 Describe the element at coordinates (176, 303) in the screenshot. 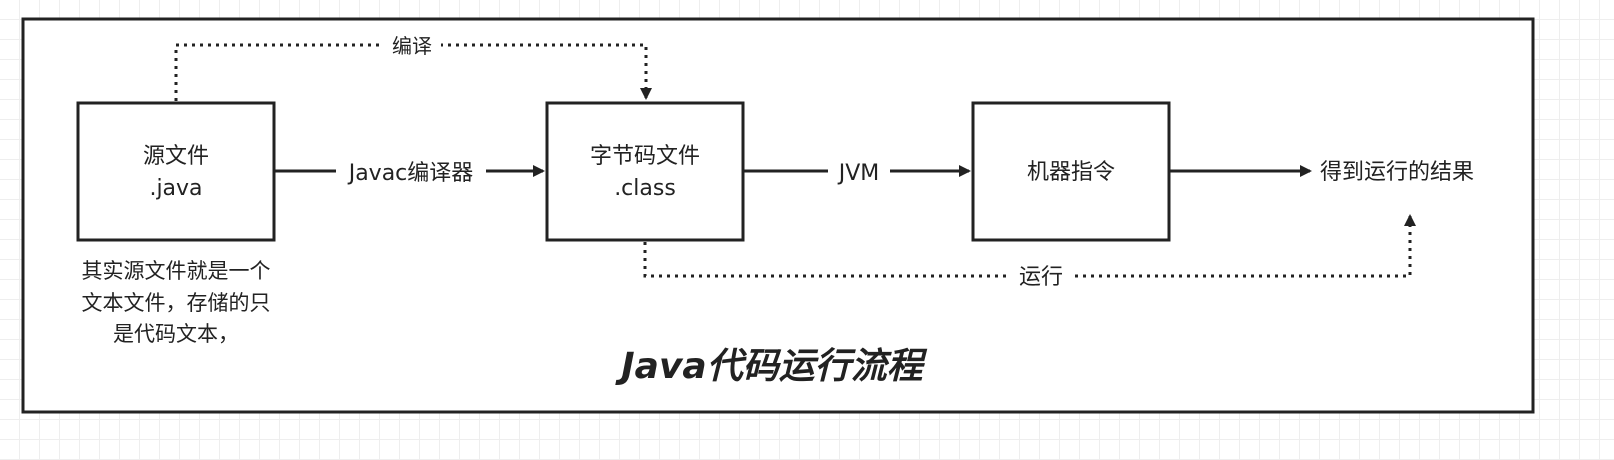

I see `note-line-2: 文本文件，存储的只` at that location.